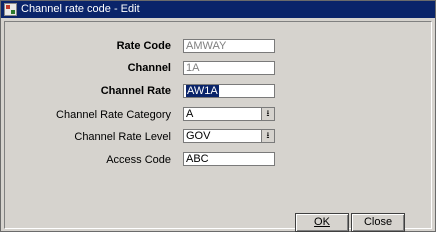 The width and height of the screenshot is (438, 240). I want to click on access-code-label: Access Code, so click(138, 160).